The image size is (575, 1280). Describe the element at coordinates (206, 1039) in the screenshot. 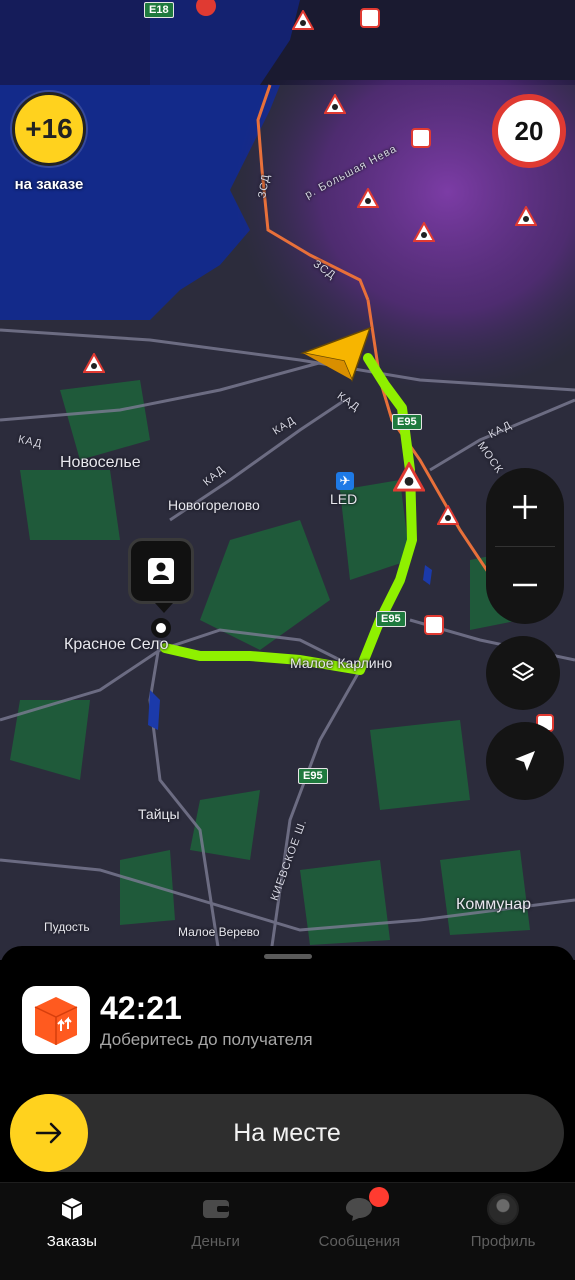

I see `order-instruction: Доберитесь до получателя` at that location.